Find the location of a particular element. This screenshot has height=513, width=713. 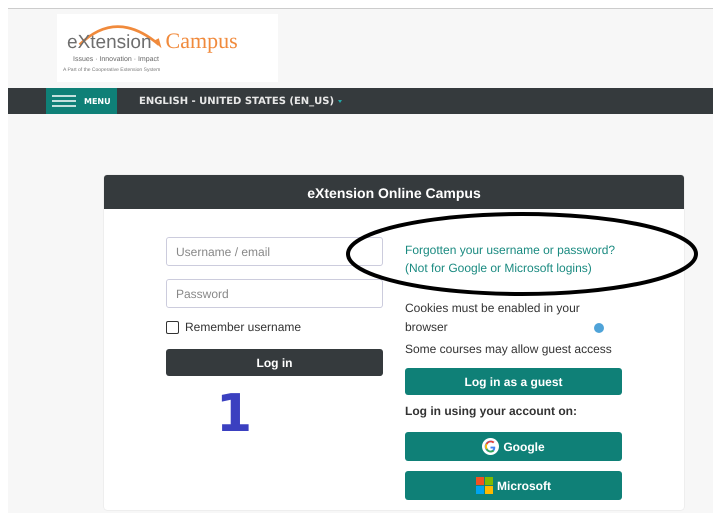

brand-name: eXtension is located at coordinates (109, 42).